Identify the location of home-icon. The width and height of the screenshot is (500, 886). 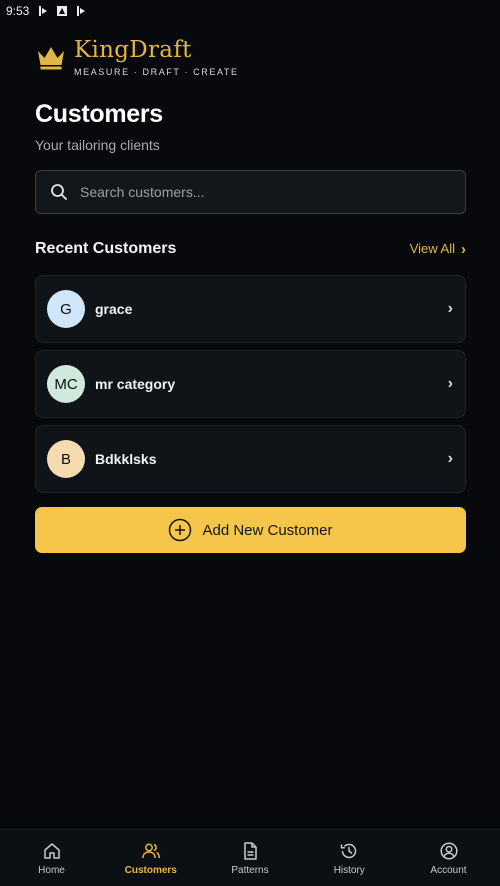
(51, 850).